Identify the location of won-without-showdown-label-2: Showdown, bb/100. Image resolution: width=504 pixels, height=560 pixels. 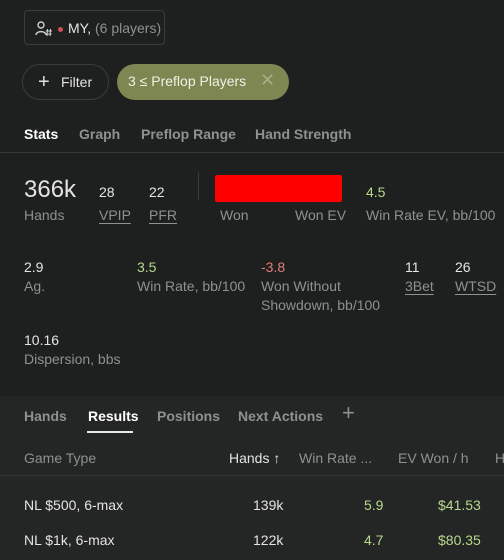
(321, 305).